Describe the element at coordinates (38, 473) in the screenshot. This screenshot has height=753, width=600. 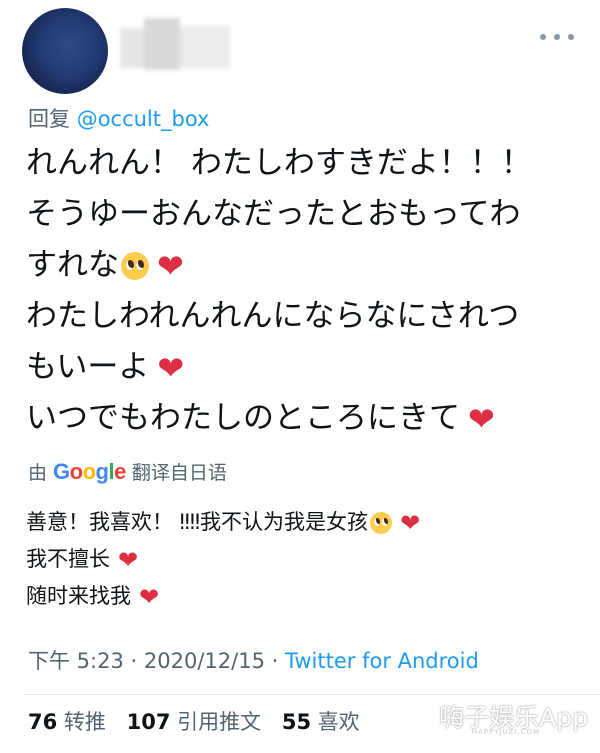
I see `translation-by-label: 由` at that location.